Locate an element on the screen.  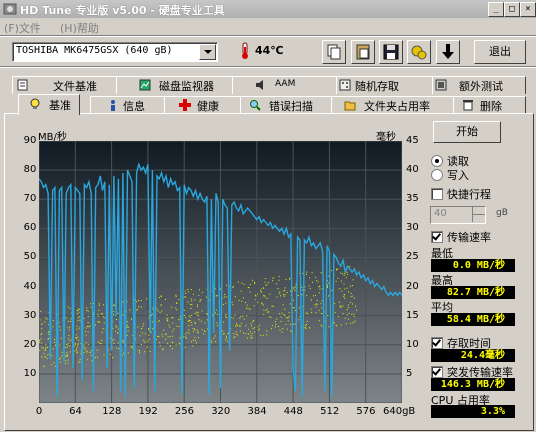
tab-folder-usage: 文件夹占用率 is located at coordinates (392, 105).